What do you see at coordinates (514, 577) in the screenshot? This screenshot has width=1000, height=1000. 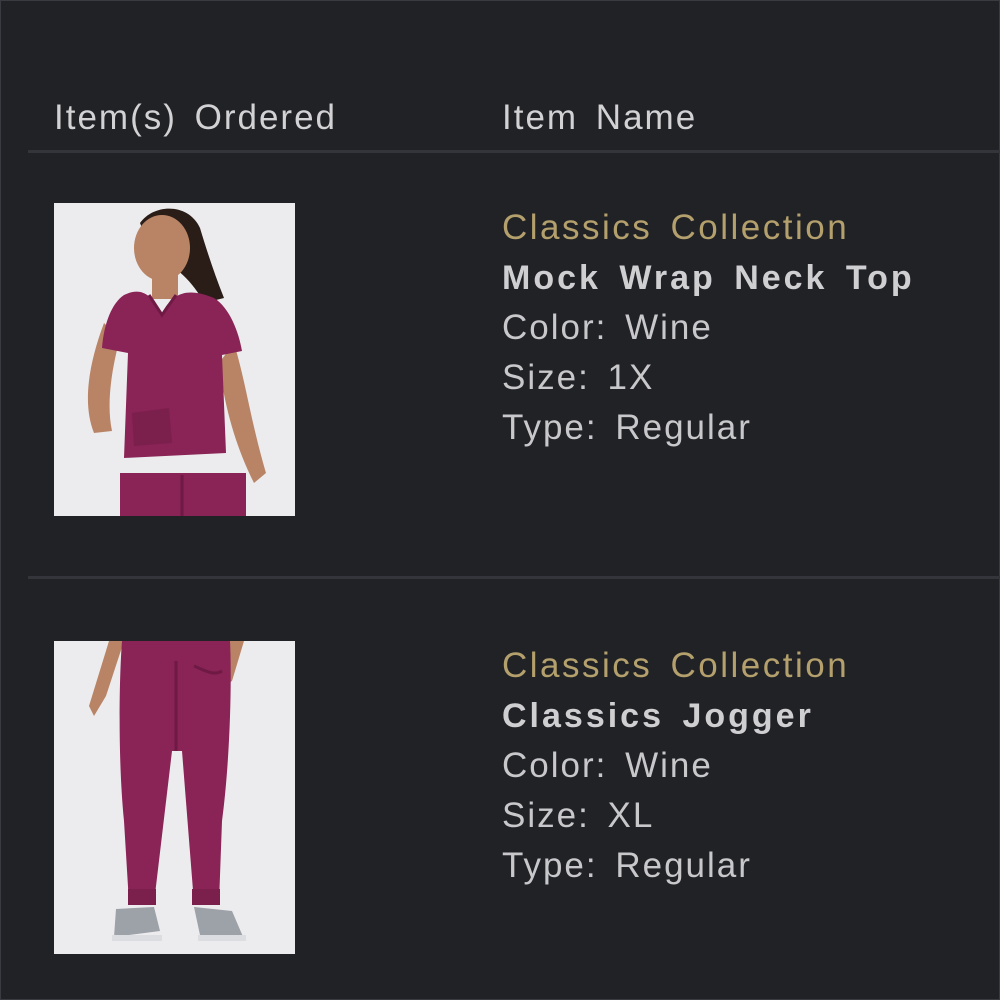 I see `row-divider` at bounding box center [514, 577].